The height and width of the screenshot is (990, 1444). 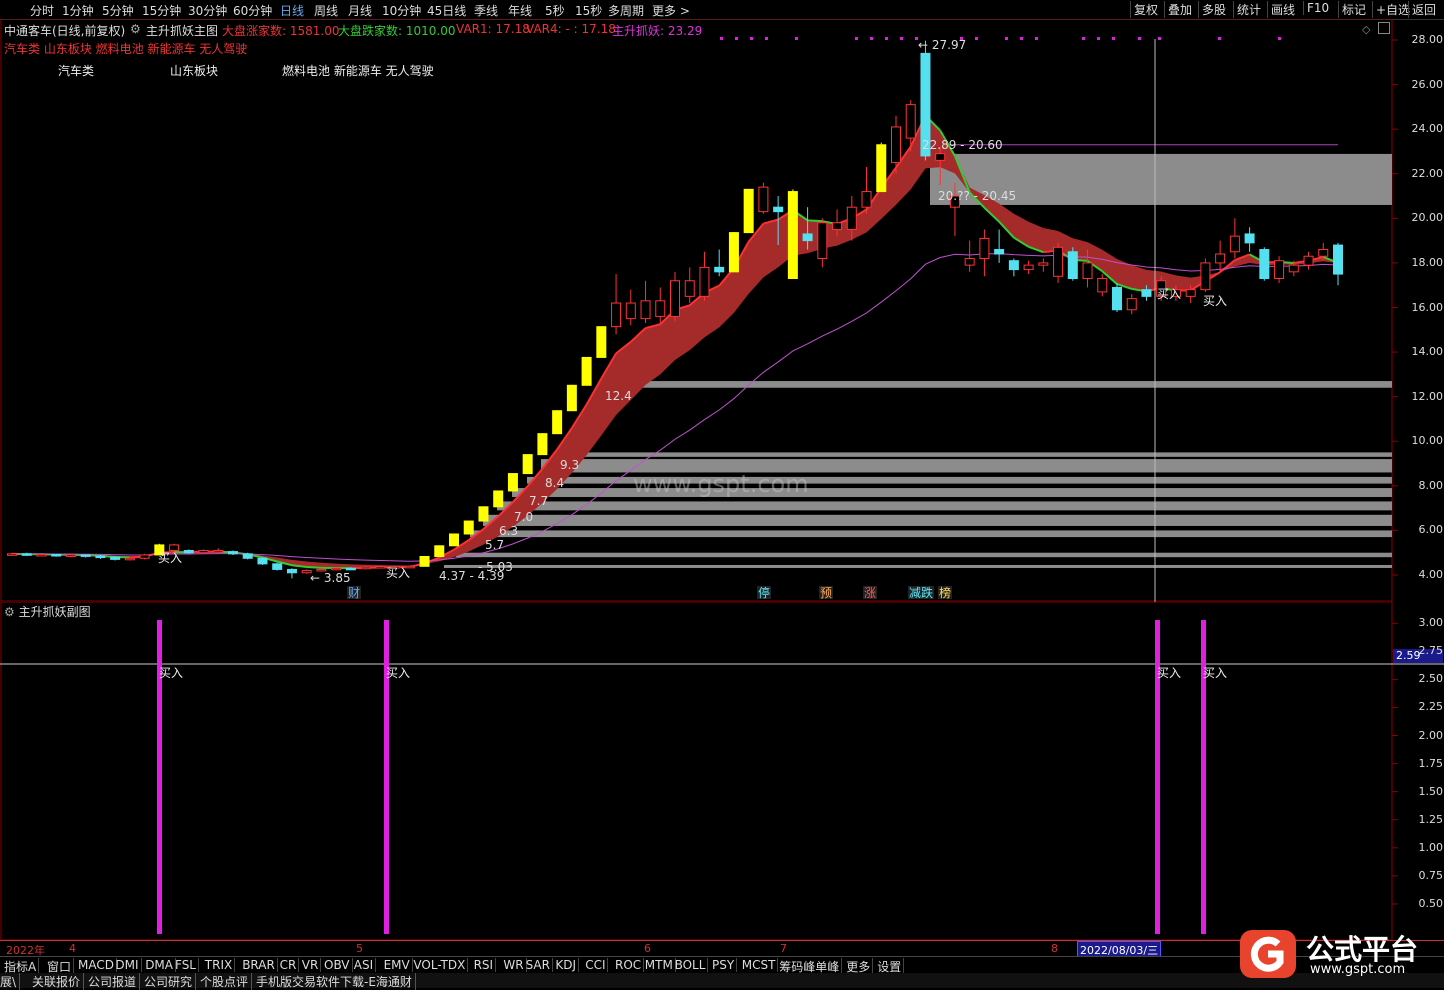 What do you see at coordinates (252, 10) in the screenshot?
I see `period-tab-5: 60分钟` at bounding box center [252, 10].